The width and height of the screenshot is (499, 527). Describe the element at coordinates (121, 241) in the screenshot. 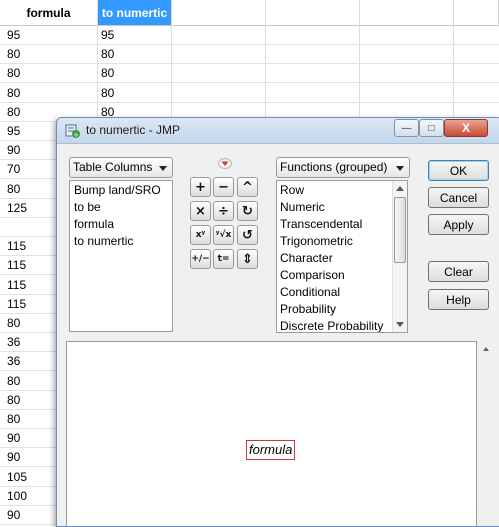

I see `column-list-item: to numertic` at that location.